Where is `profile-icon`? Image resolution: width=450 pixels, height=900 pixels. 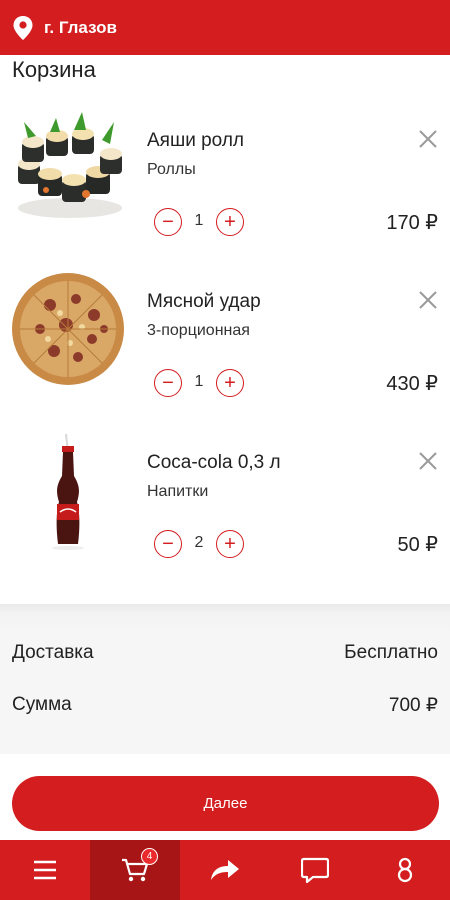 profile-icon is located at coordinates (405, 870).